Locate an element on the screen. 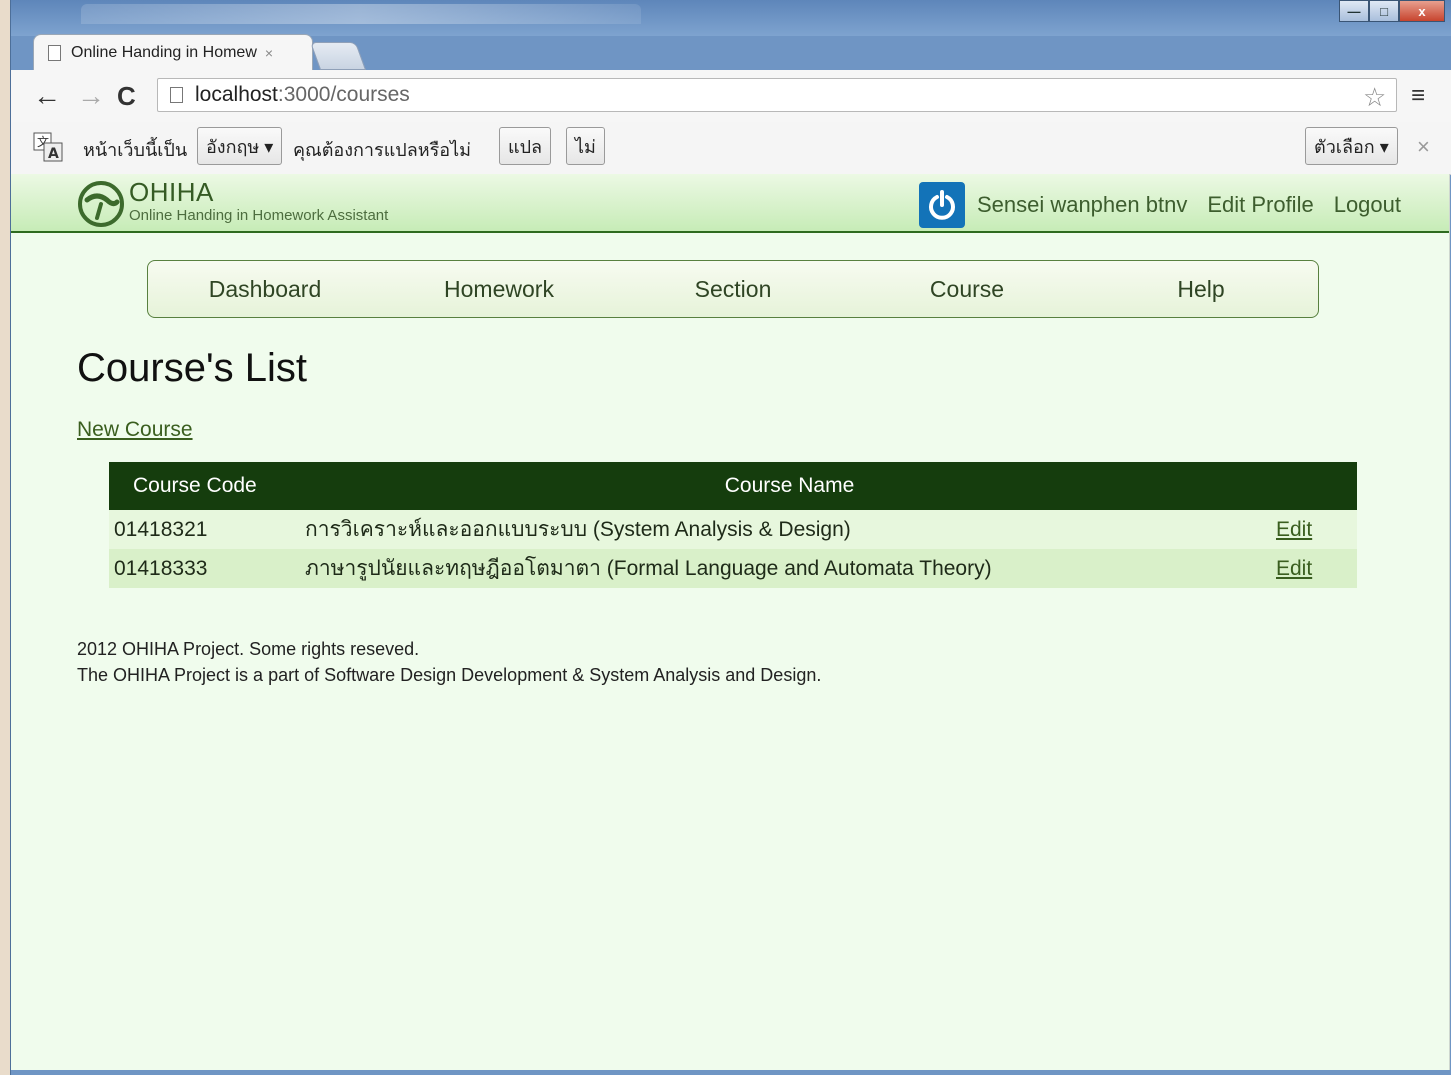 Image resolution: width=1451 pixels, height=1075 pixels. tab-close-button: × is located at coordinates (269, 53).